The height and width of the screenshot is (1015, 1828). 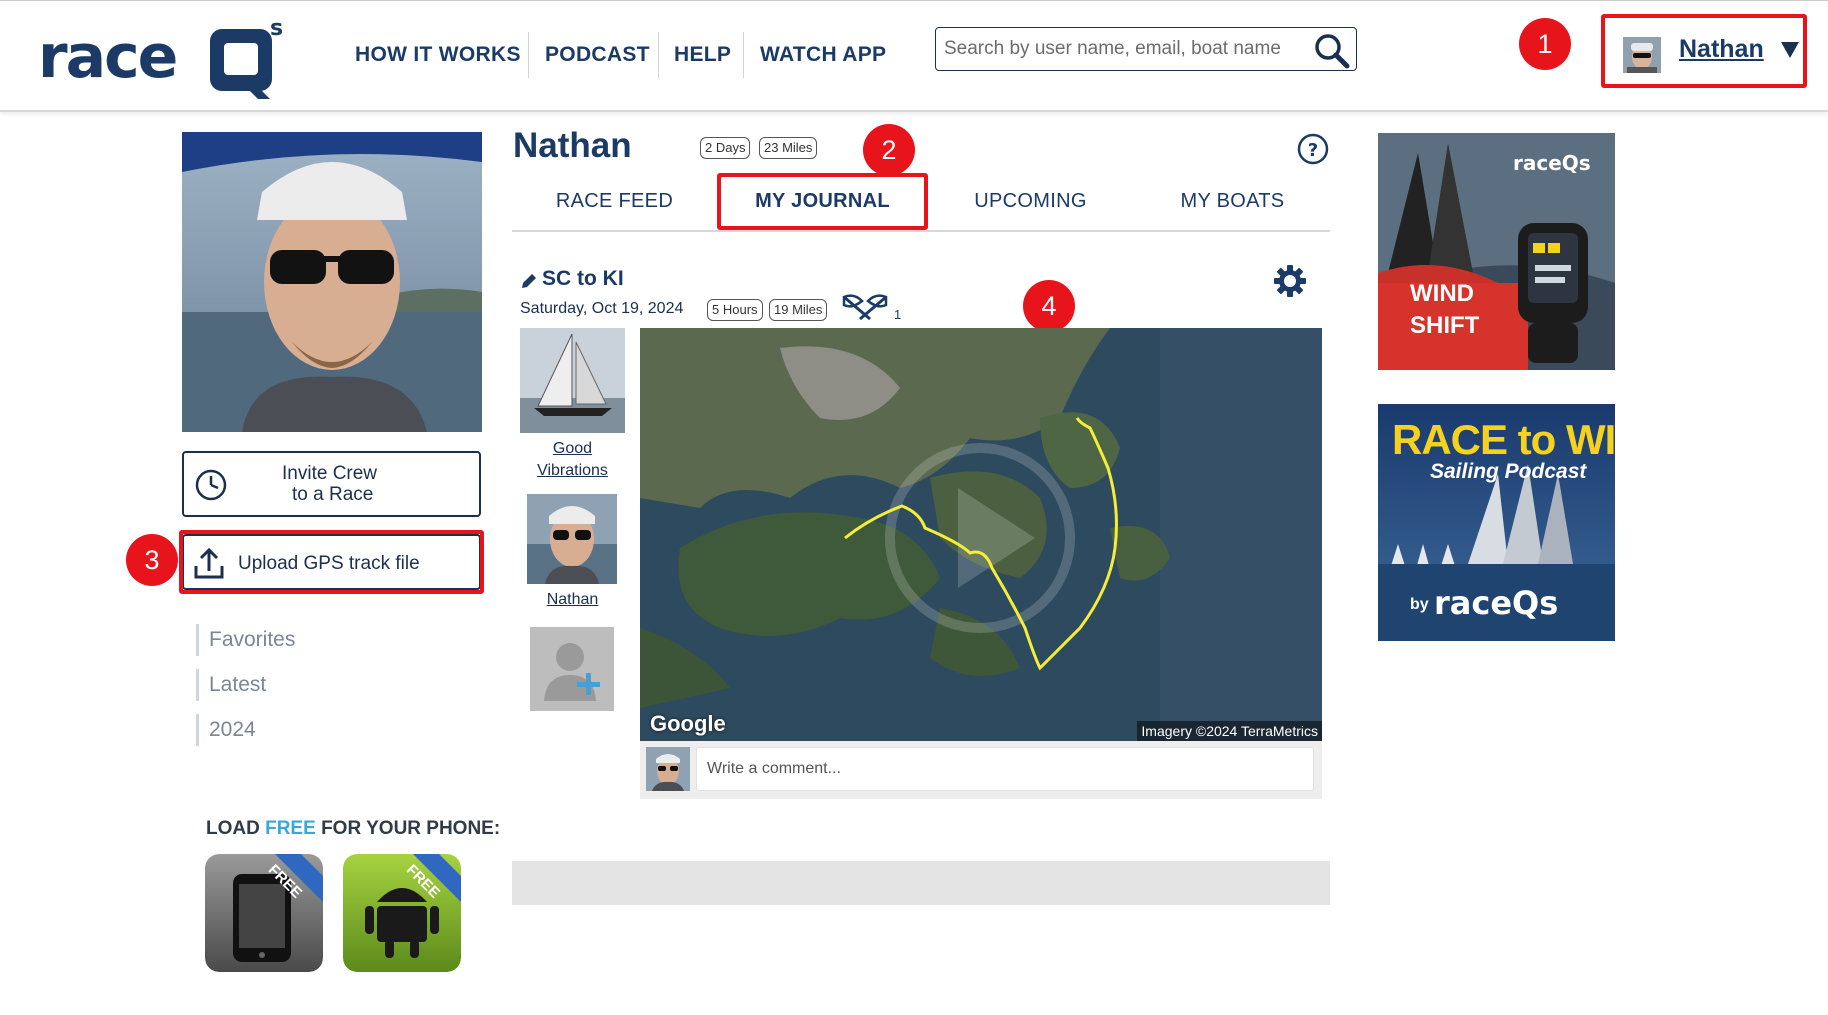 I want to click on search-input, so click(x=1124, y=49).